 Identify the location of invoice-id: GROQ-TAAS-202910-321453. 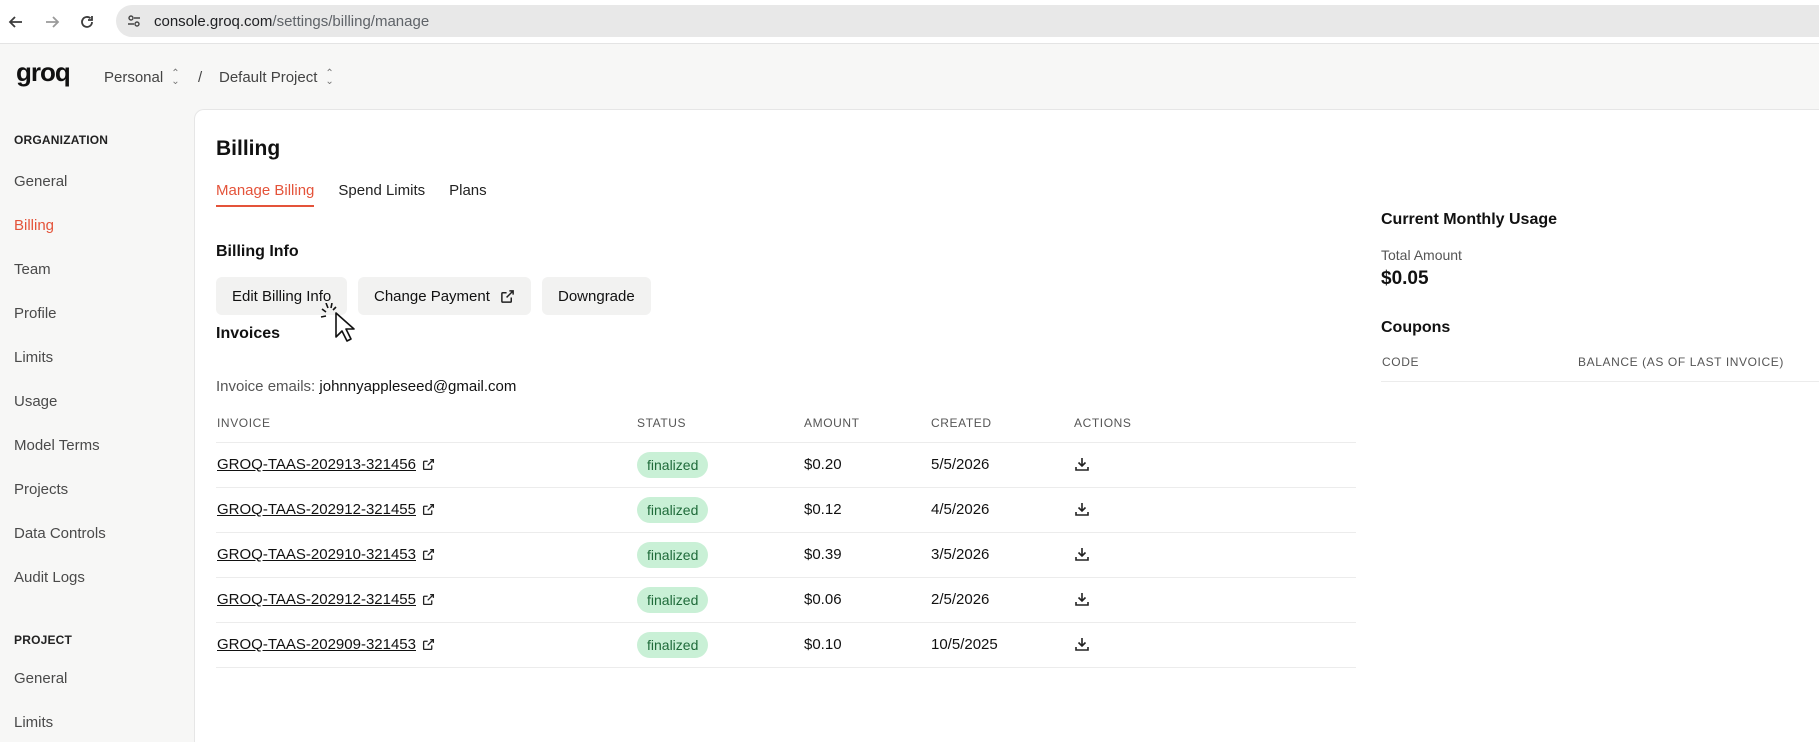
(316, 554).